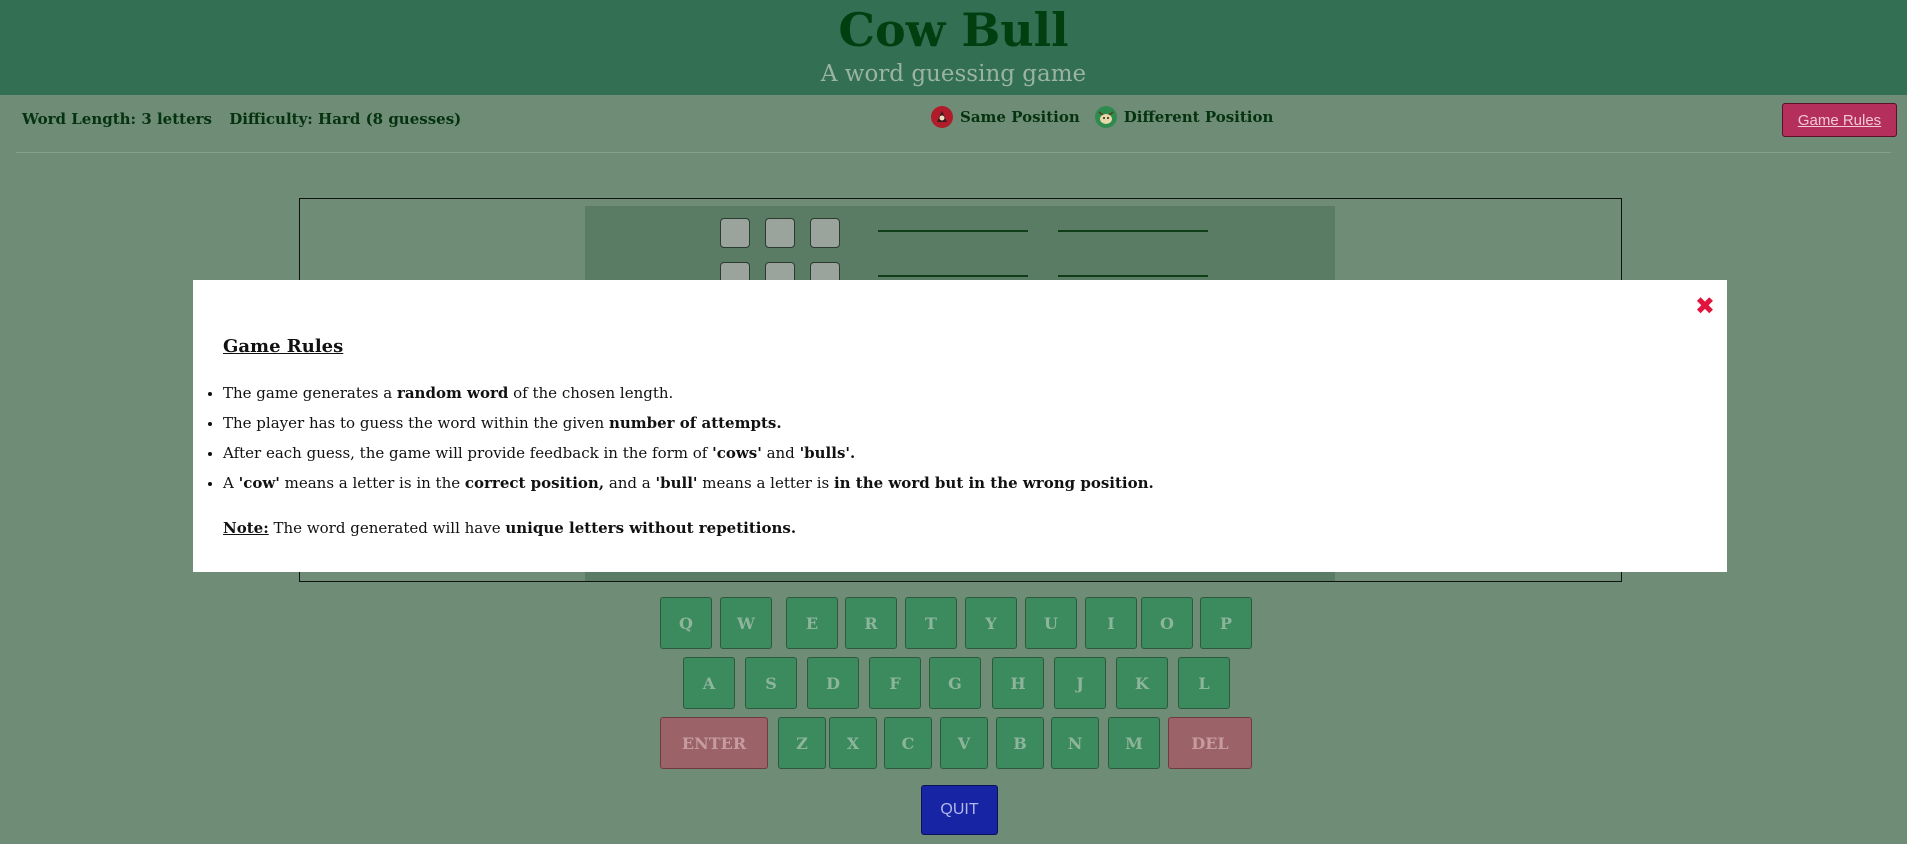 This screenshot has width=1907, height=844. What do you see at coordinates (1018, 683) in the screenshot?
I see `key: H` at bounding box center [1018, 683].